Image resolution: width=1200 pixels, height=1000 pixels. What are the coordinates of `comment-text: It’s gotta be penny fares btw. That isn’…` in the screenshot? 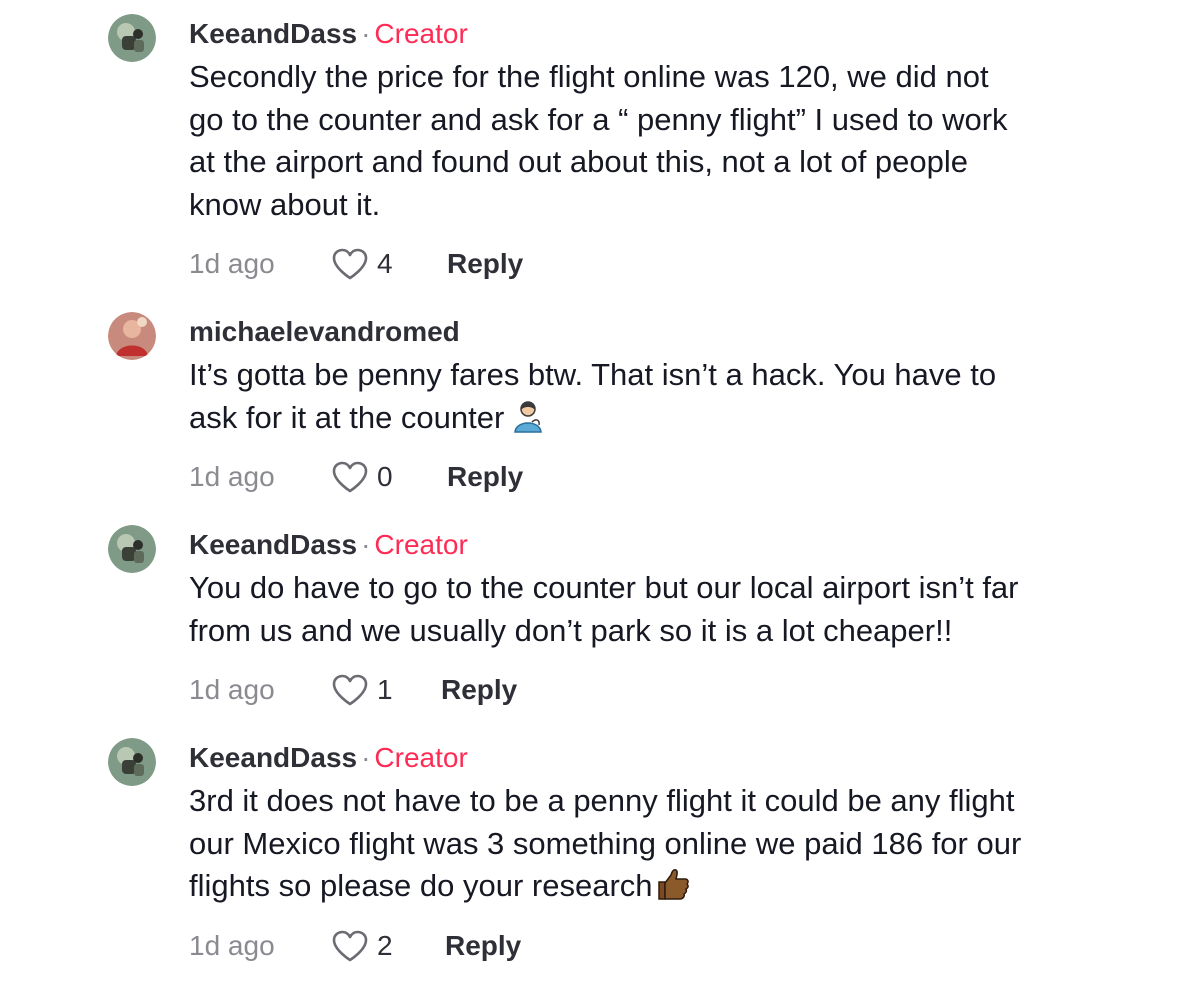 It's located at (669, 396).